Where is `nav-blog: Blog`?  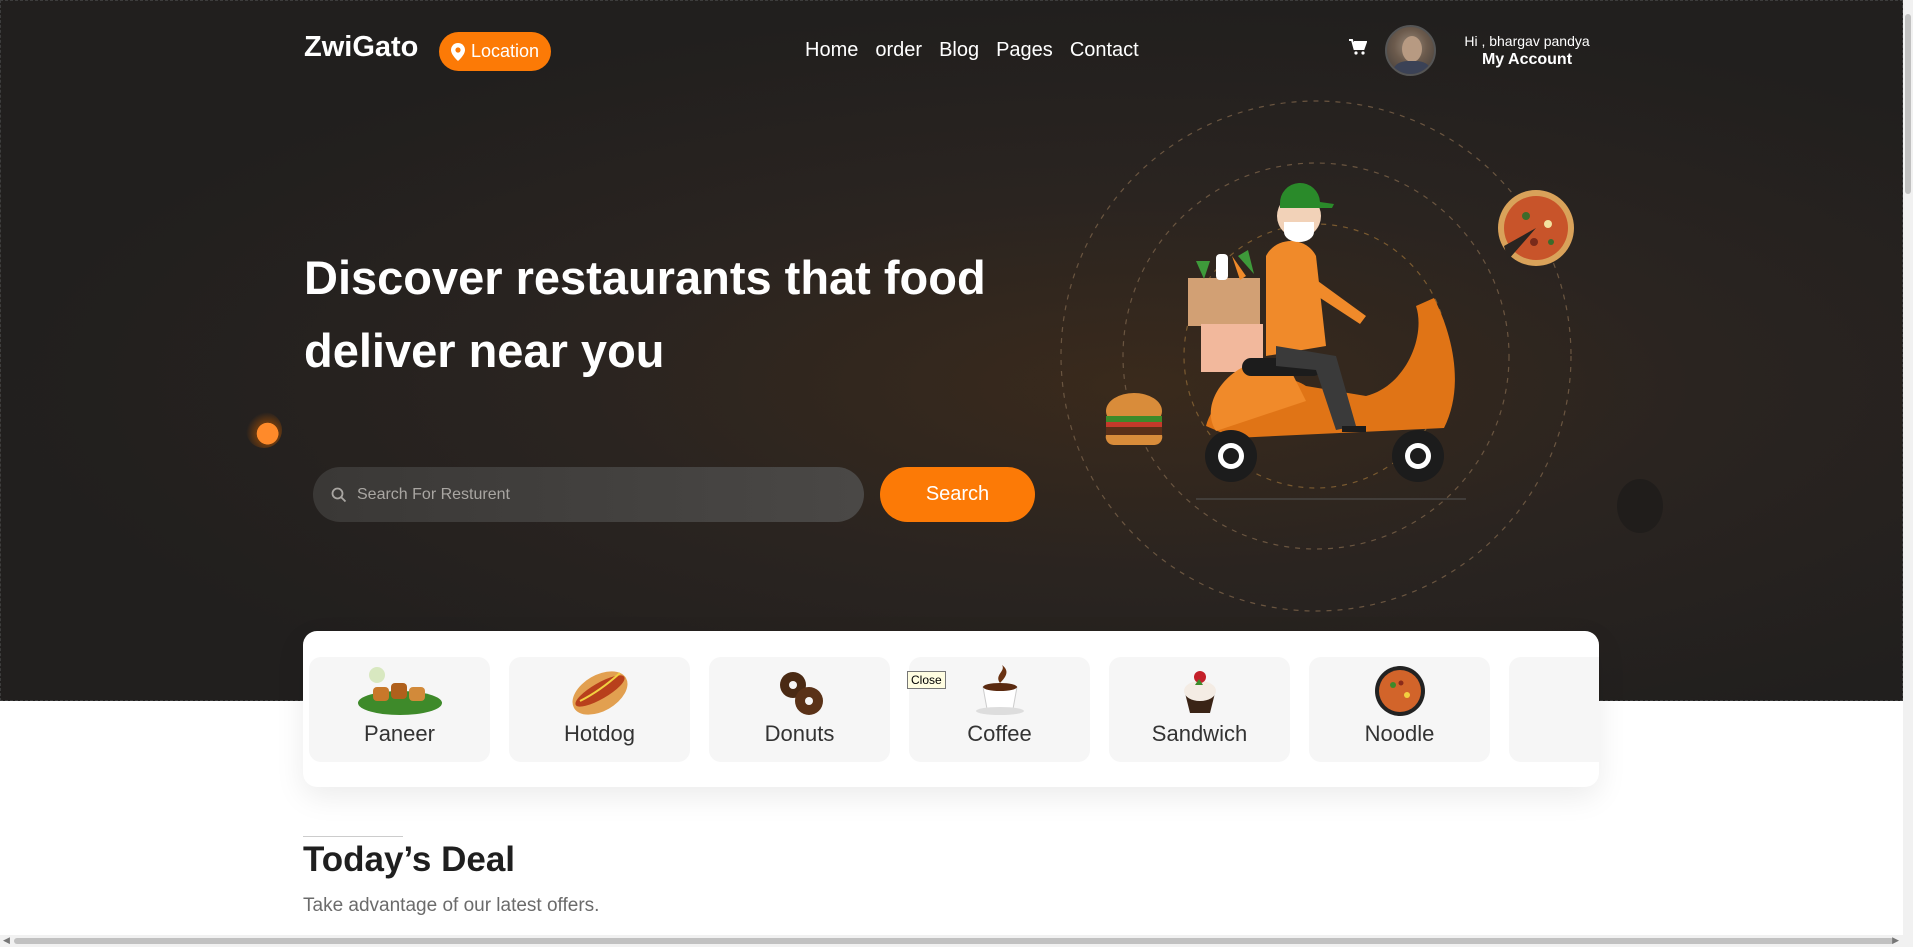 nav-blog: Blog is located at coordinates (959, 50).